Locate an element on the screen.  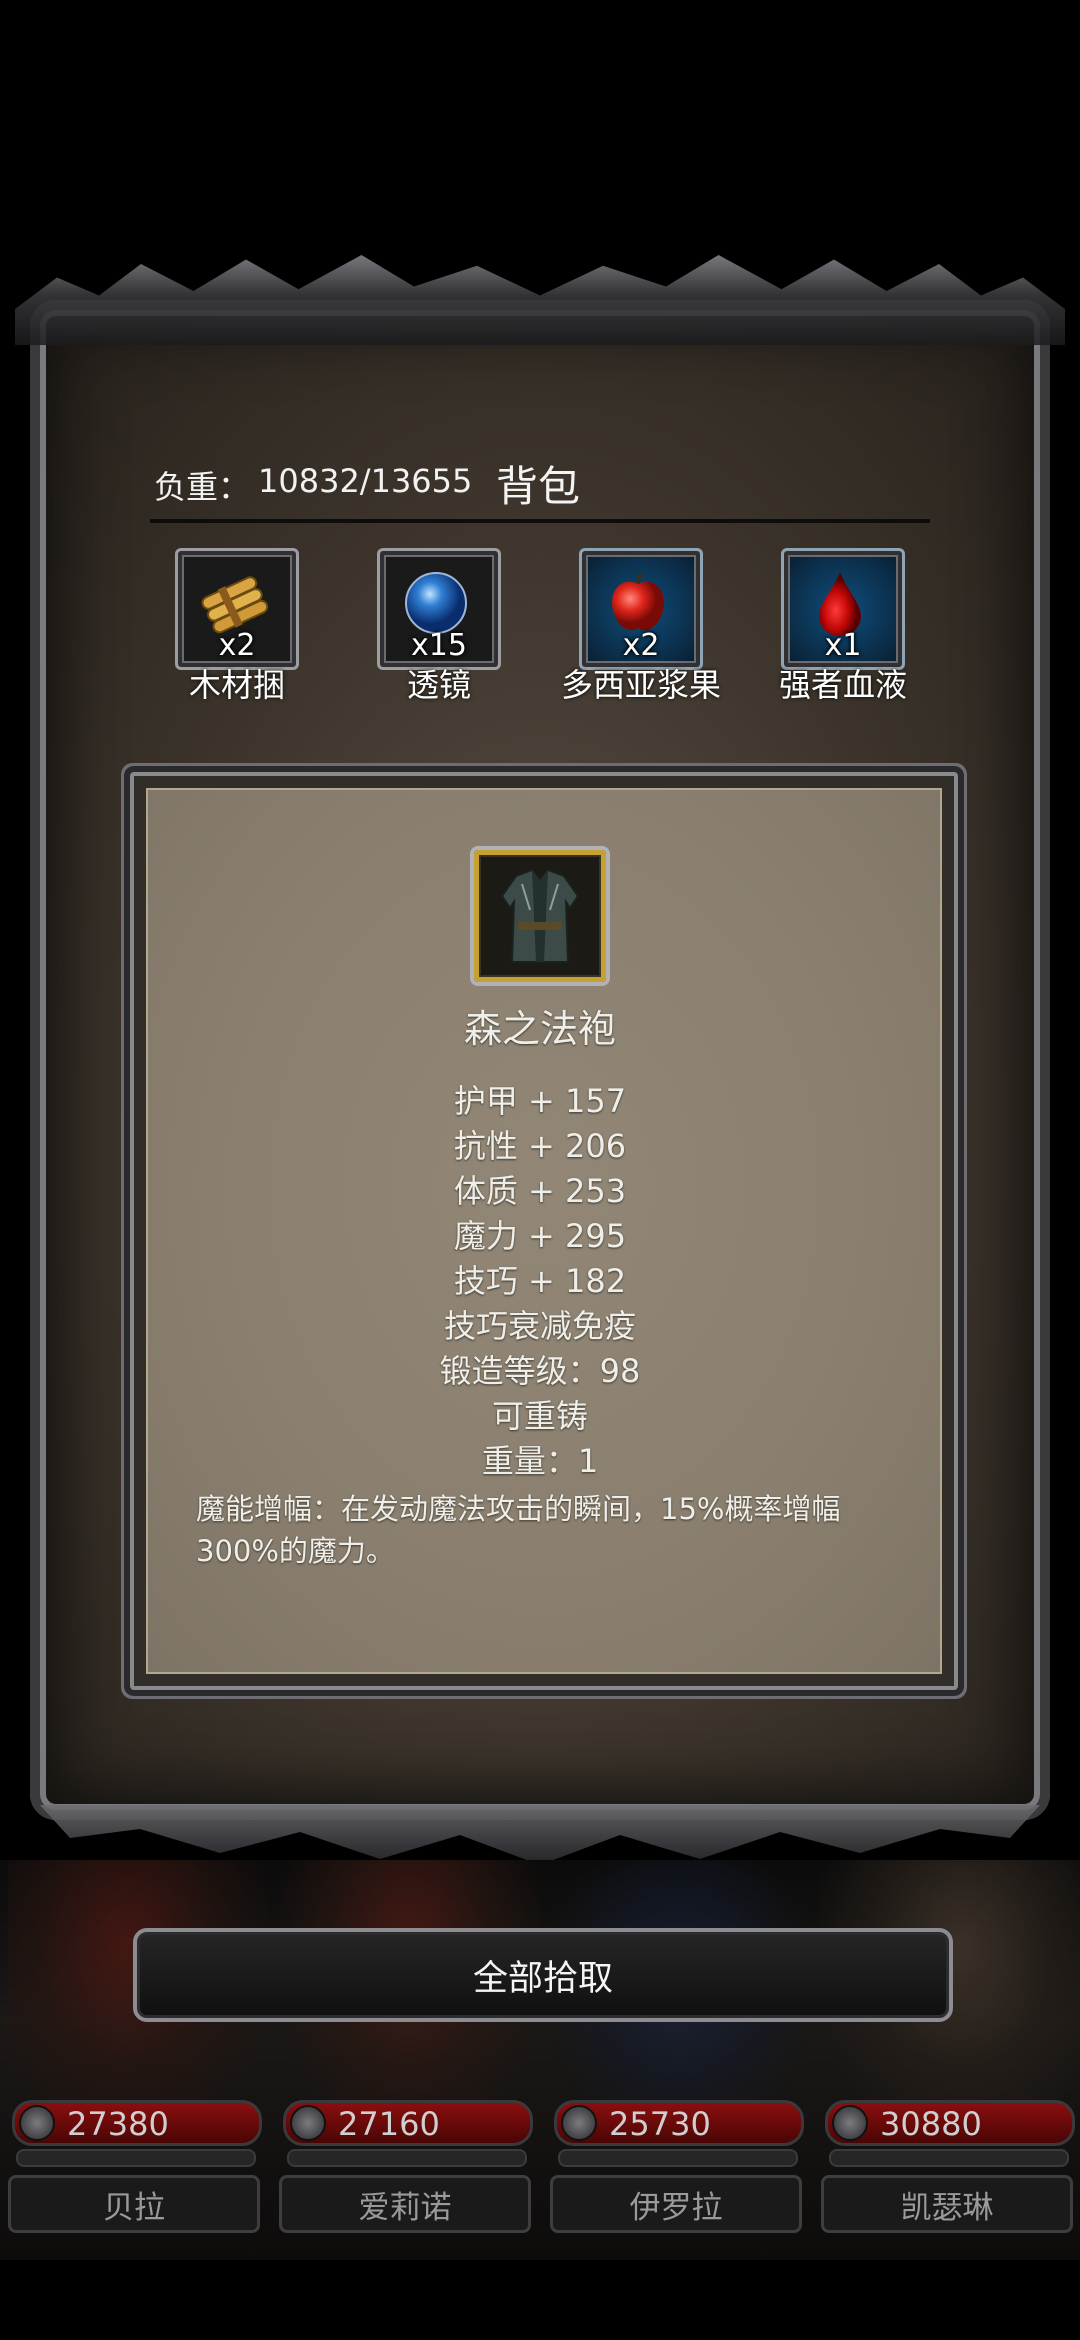
robe-icon is located at coordinates (540, 915).